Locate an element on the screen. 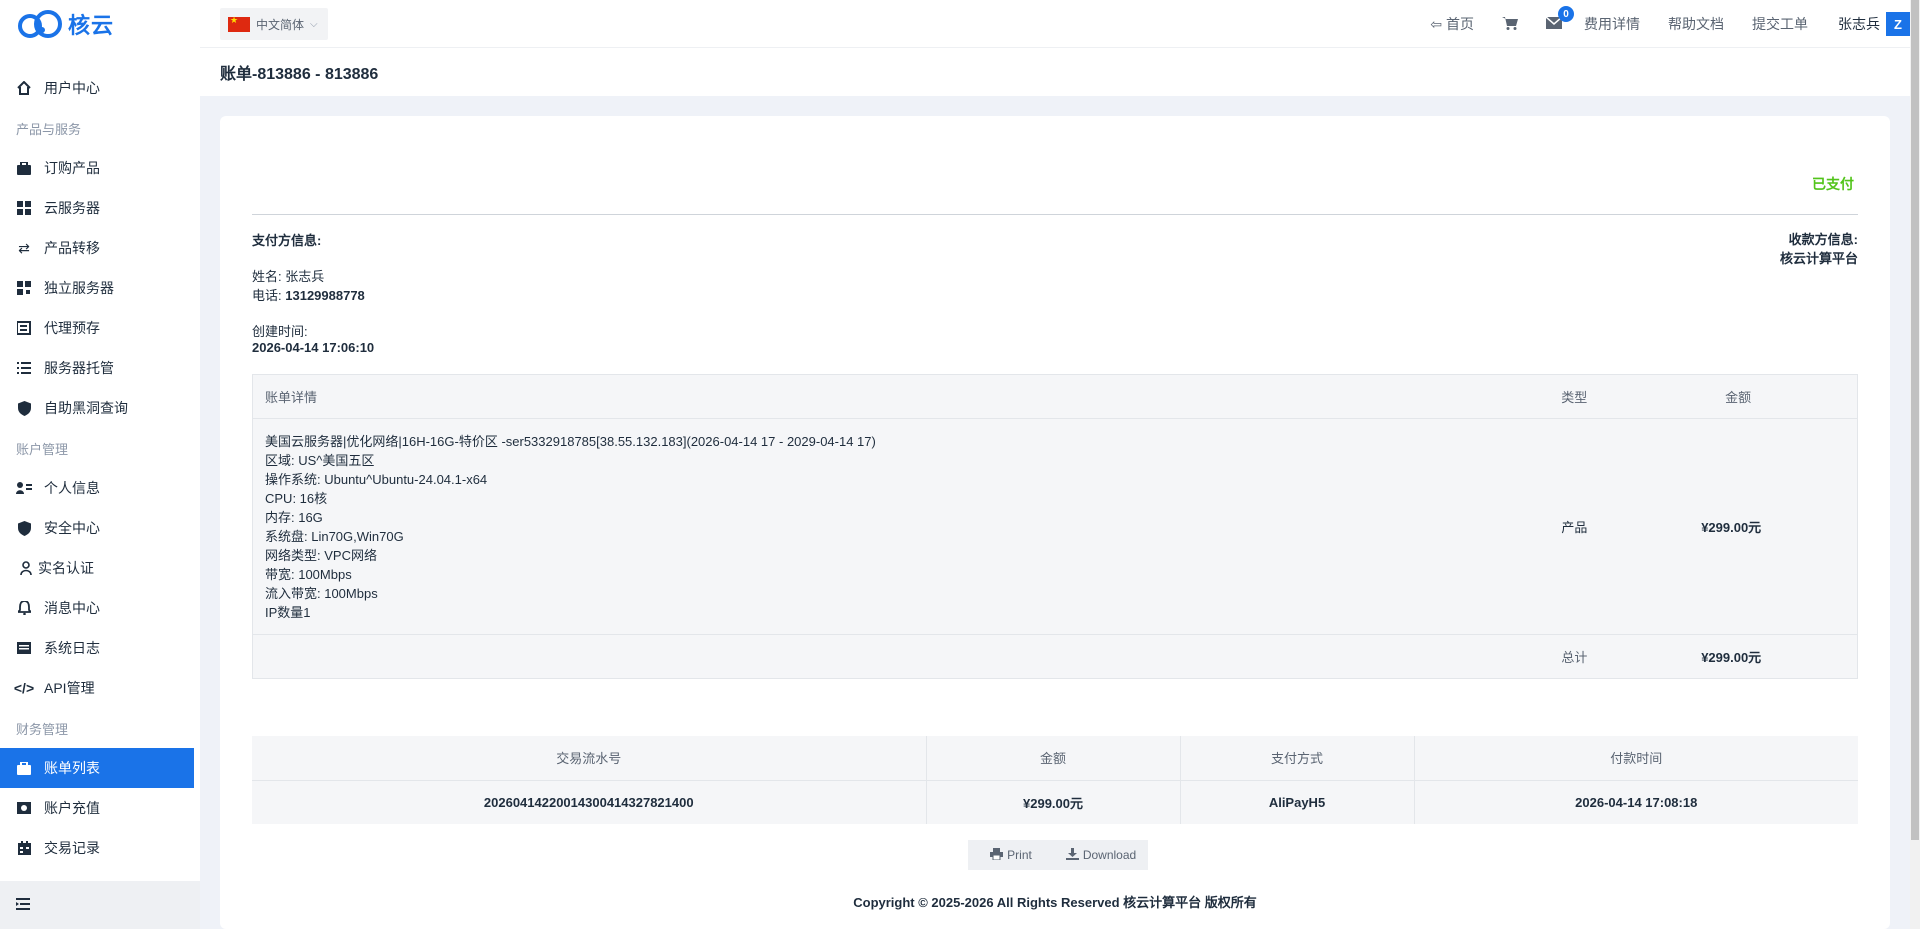 The height and width of the screenshot is (929, 1920). home-link-label: 首页 is located at coordinates (1460, 24).